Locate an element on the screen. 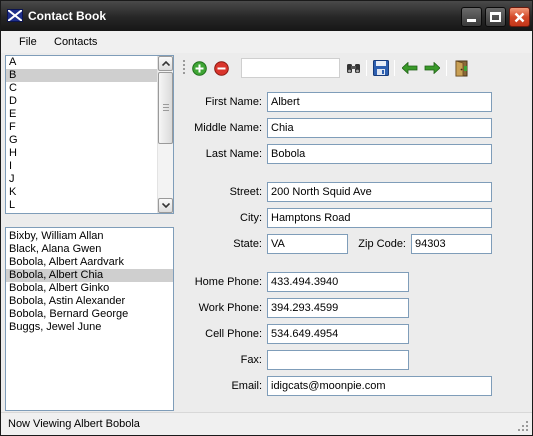 Image resolution: width=533 pixels, height=436 pixels. list-splitter is located at coordinates (89, 221).